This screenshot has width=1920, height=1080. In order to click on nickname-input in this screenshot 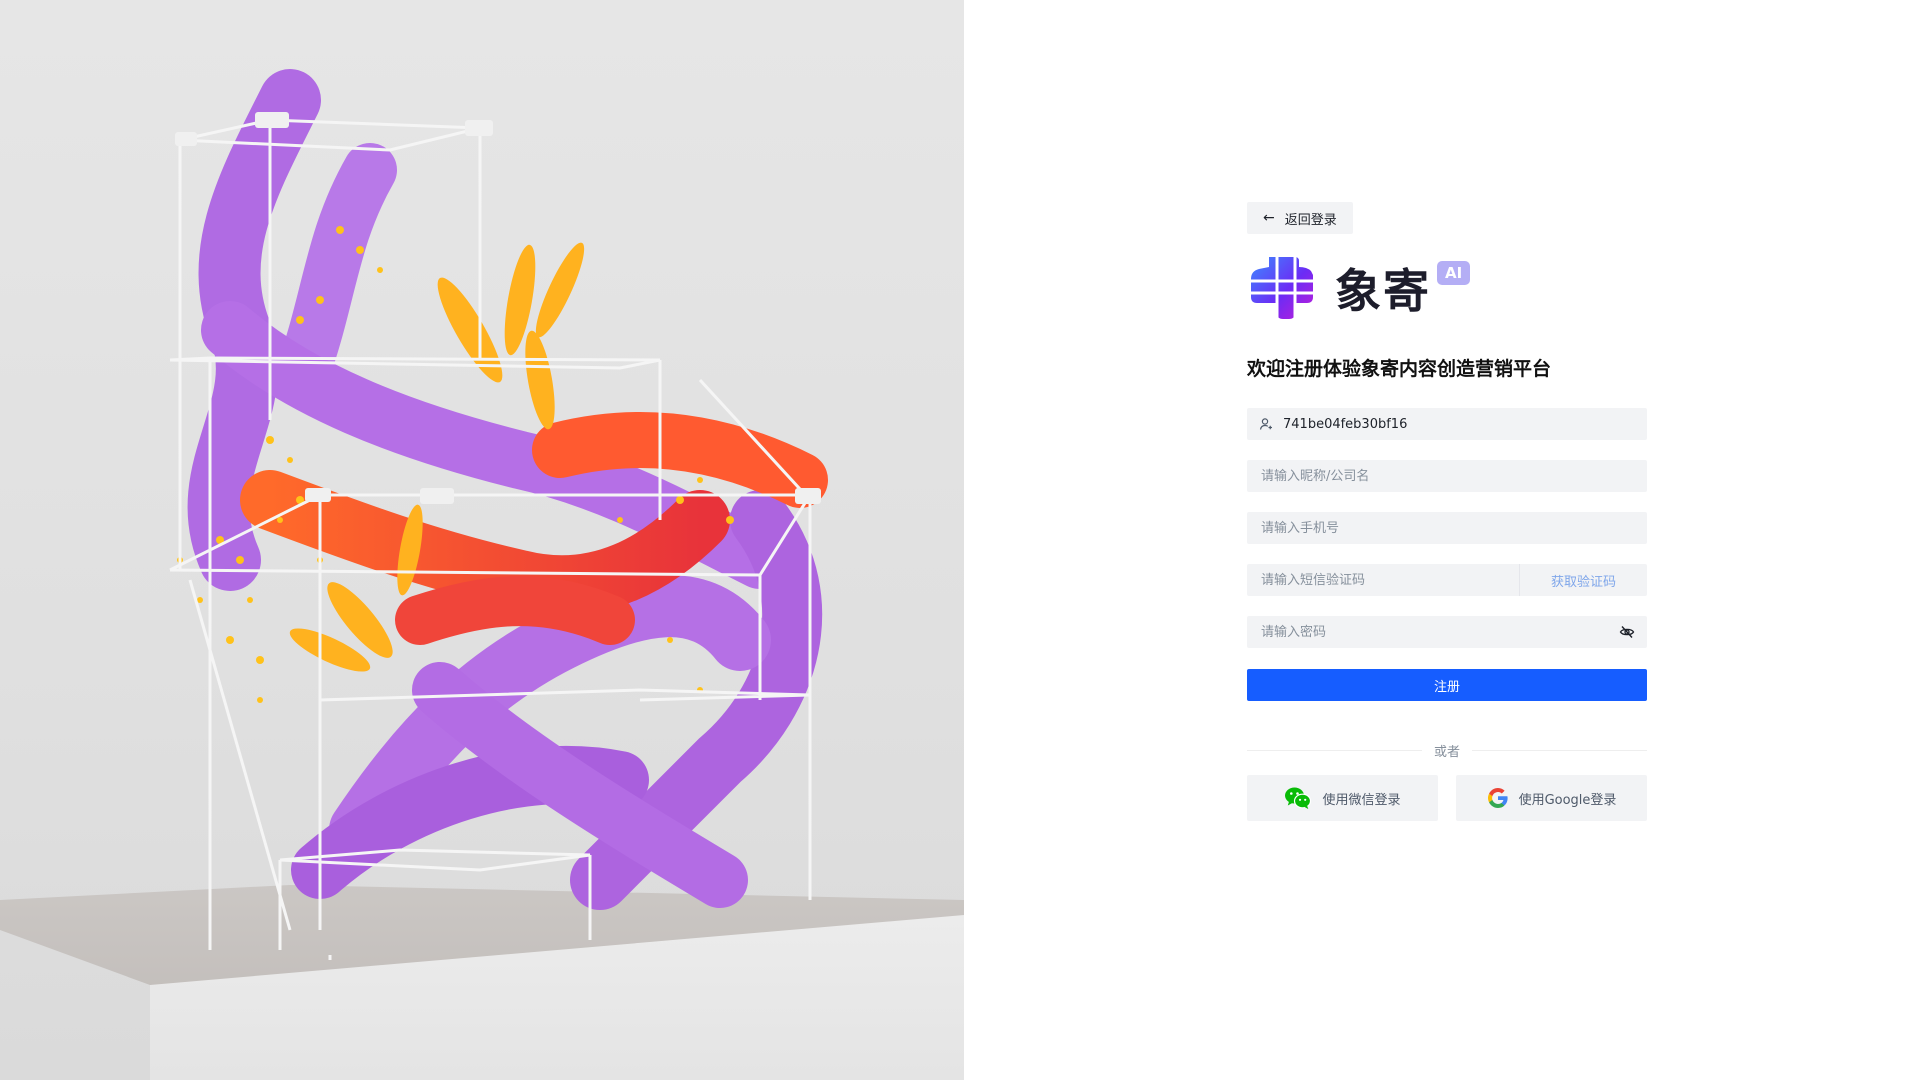, I will do `click(1447, 476)`.